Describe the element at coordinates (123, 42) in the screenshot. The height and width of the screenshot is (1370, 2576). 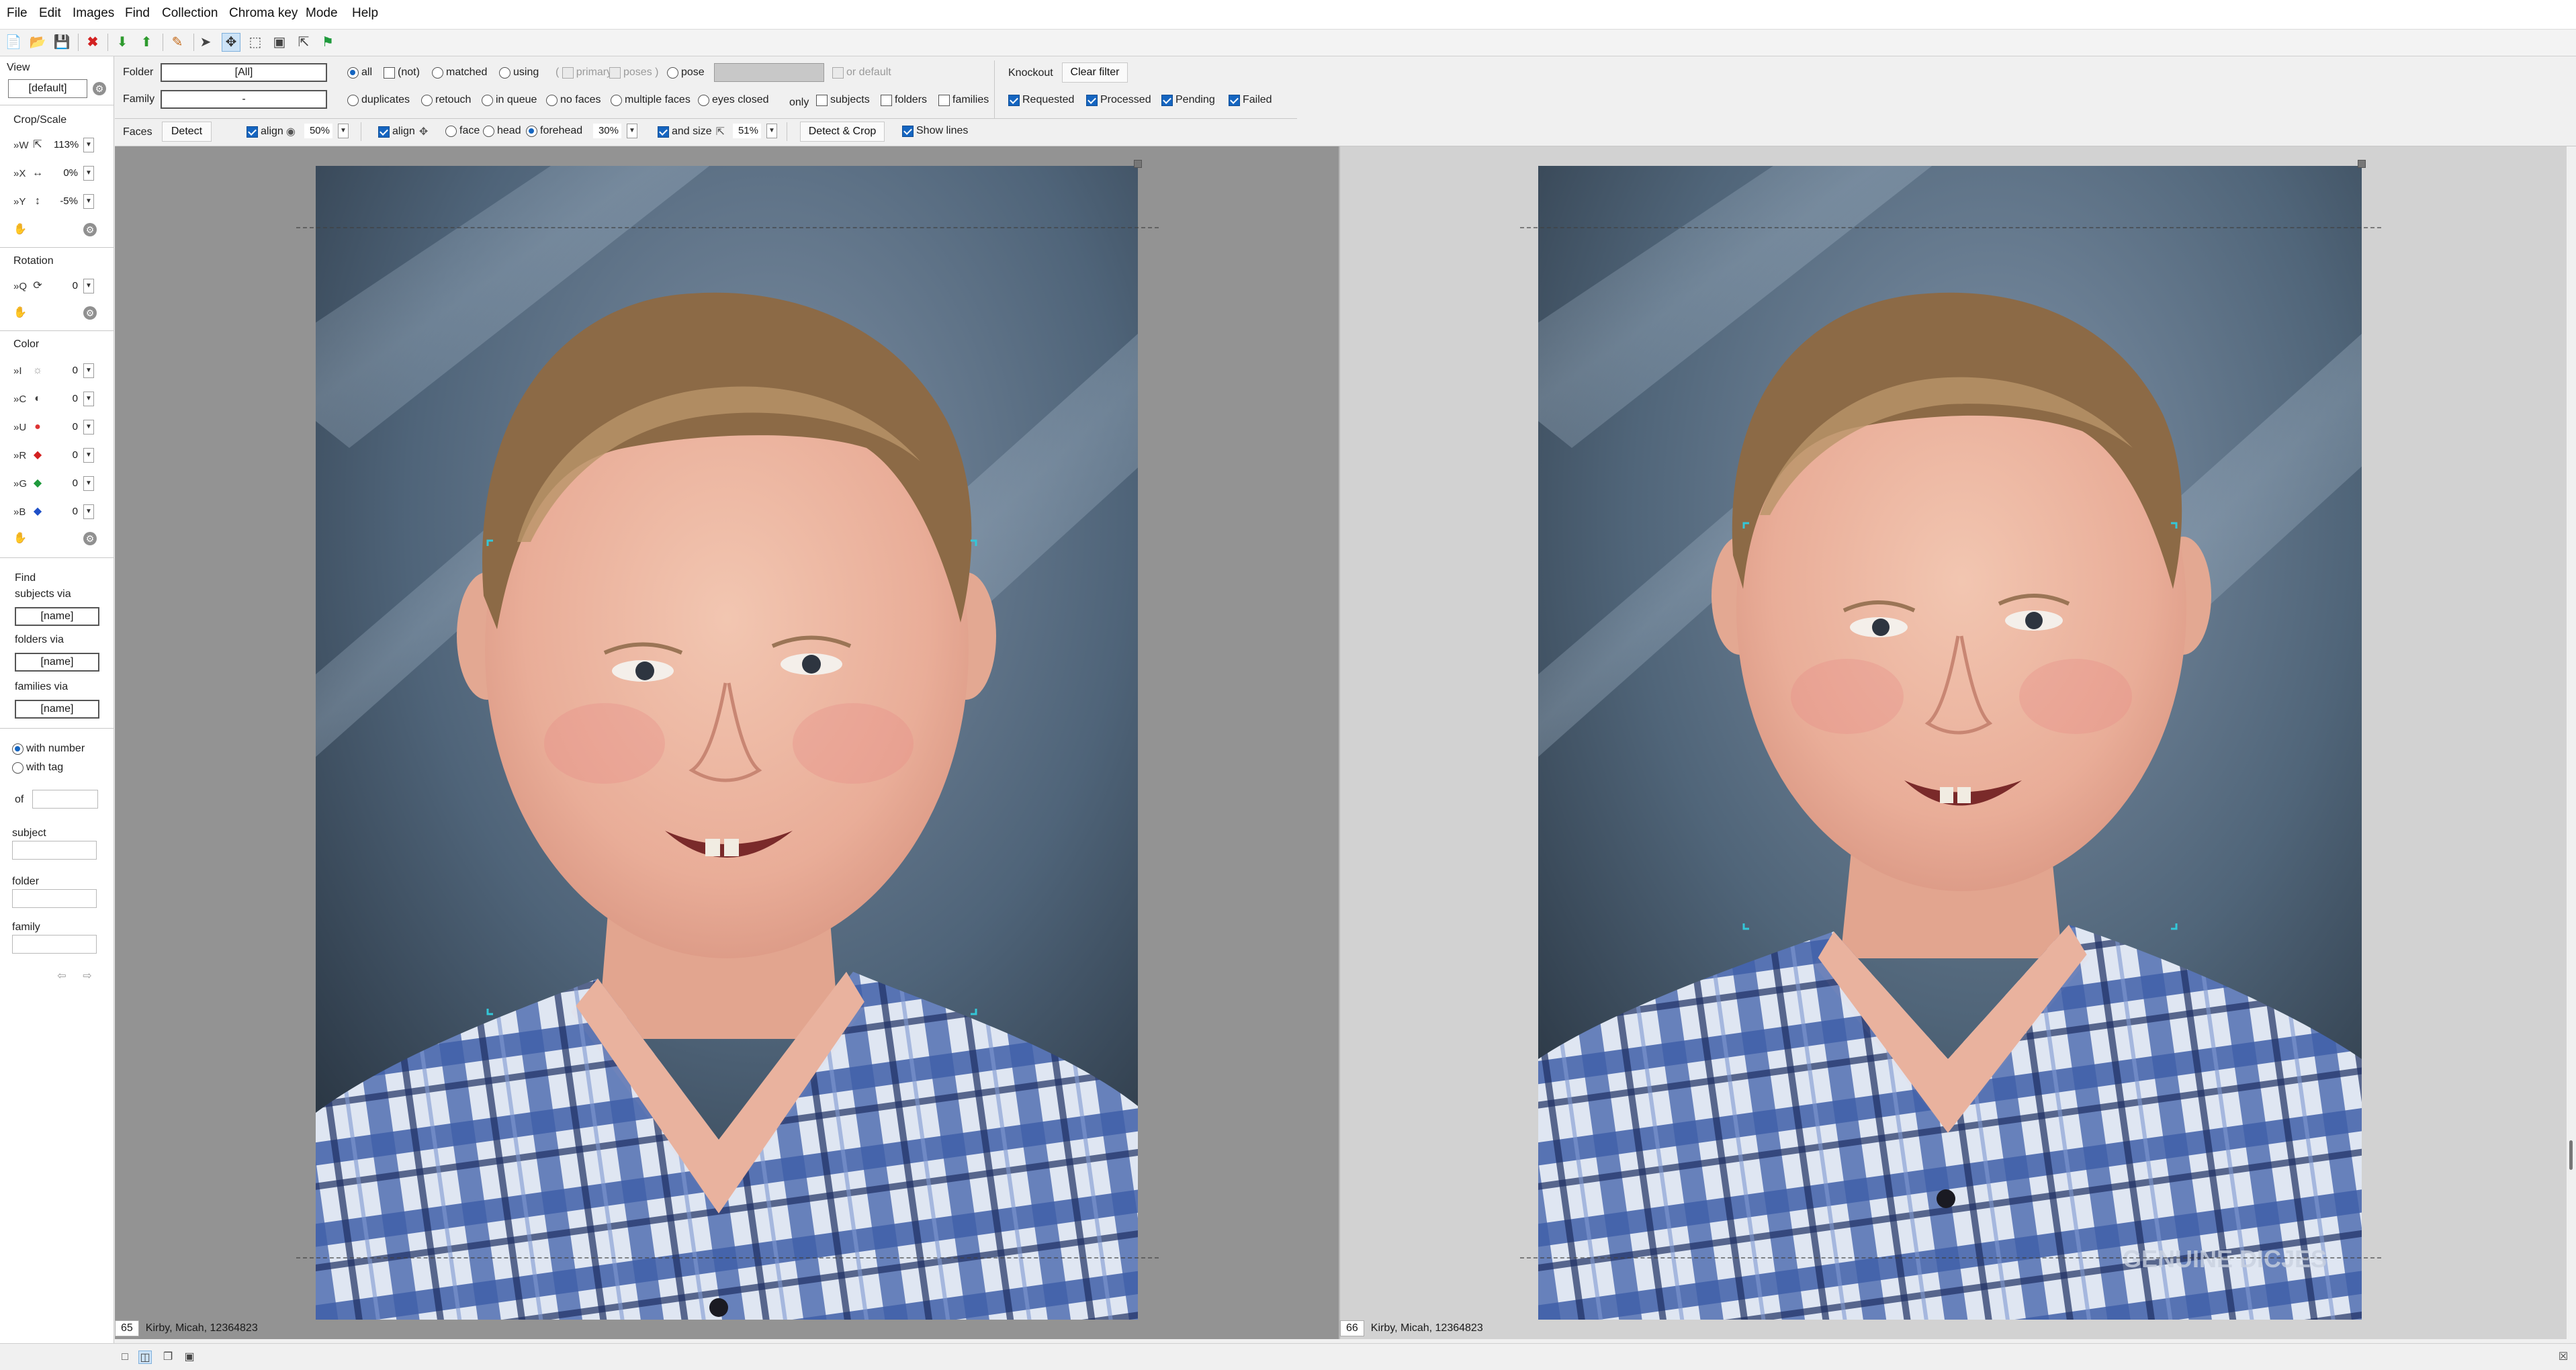
I see `import-icon: ⬇` at that location.